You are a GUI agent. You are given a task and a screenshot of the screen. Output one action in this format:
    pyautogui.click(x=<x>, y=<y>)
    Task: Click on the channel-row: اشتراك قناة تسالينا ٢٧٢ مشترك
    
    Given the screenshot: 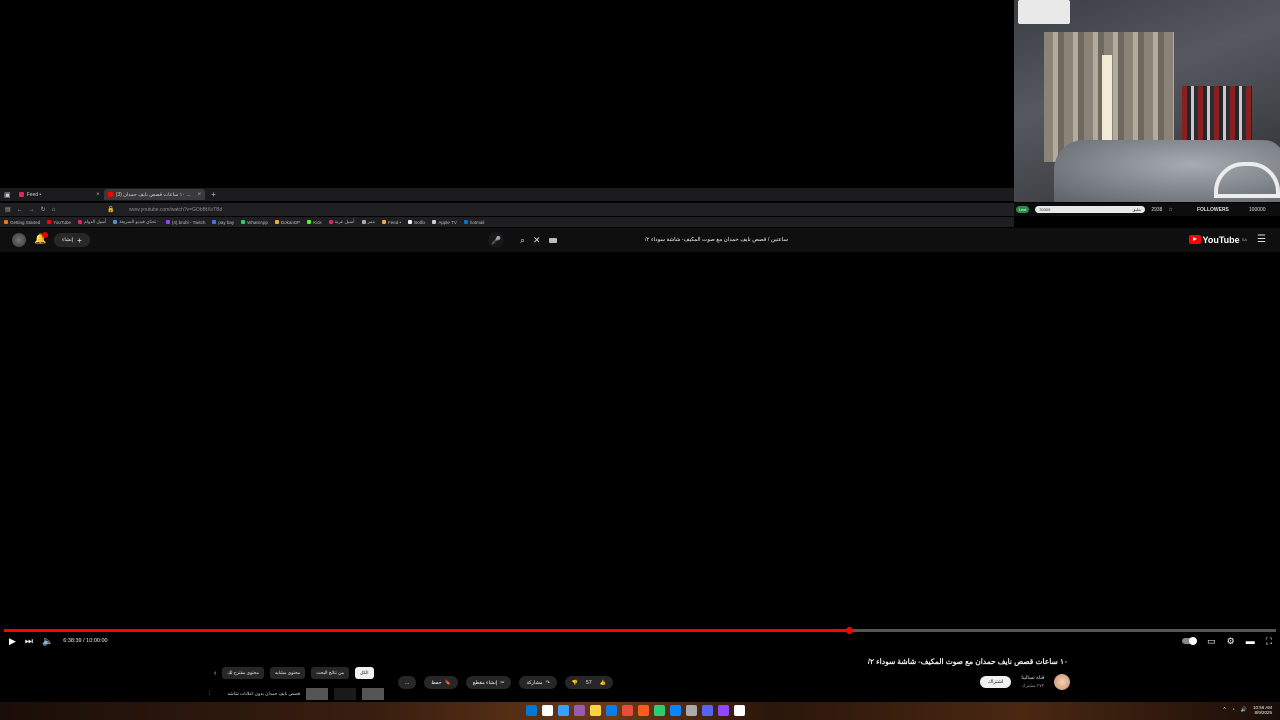 What is the action you would take?
    pyautogui.click(x=1025, y=682)
    